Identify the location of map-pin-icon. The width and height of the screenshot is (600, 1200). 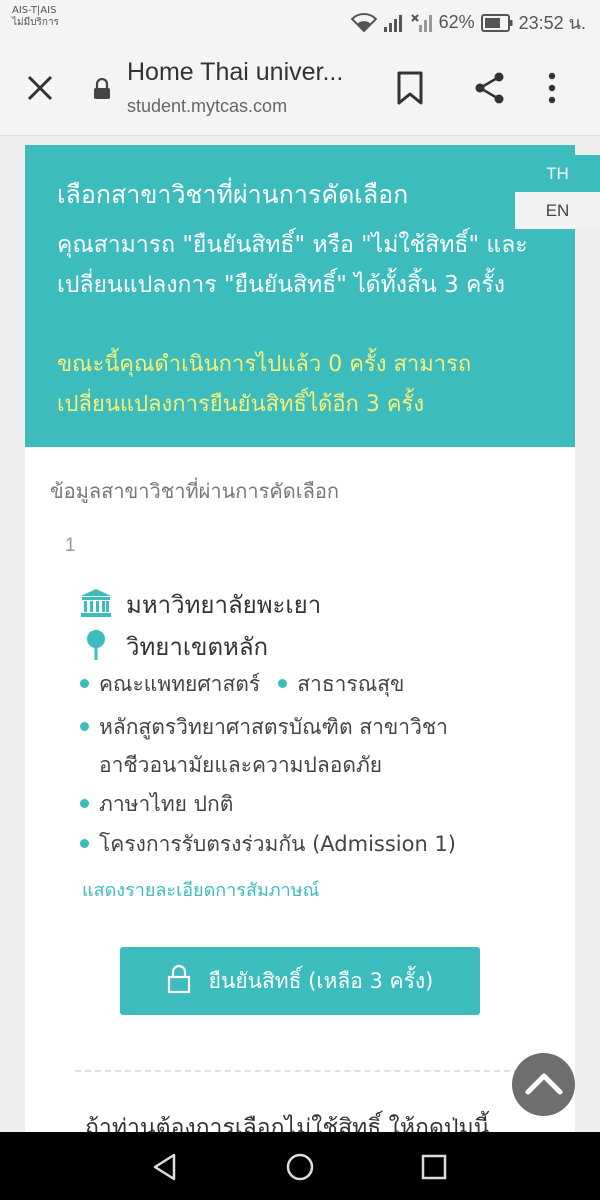
(96, 647).